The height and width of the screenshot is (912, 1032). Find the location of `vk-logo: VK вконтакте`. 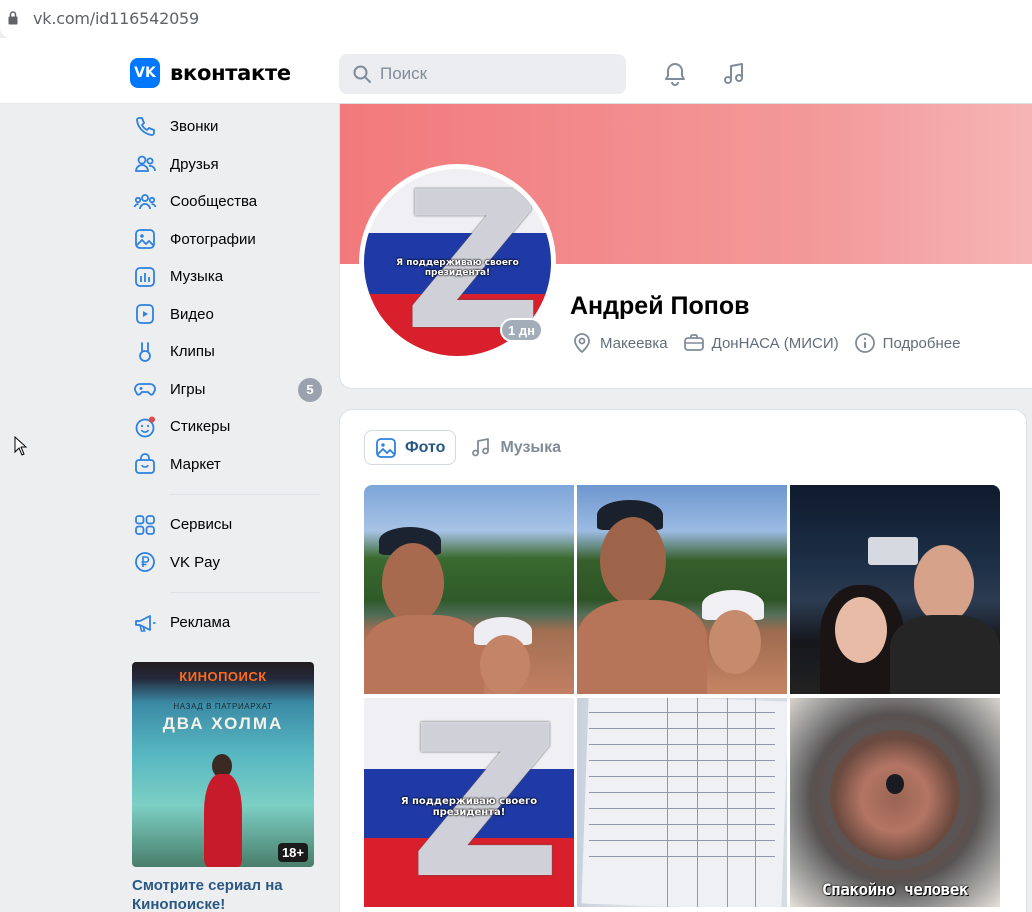

vk-logo: VK вконтакте is located at coordinates (210, 73).